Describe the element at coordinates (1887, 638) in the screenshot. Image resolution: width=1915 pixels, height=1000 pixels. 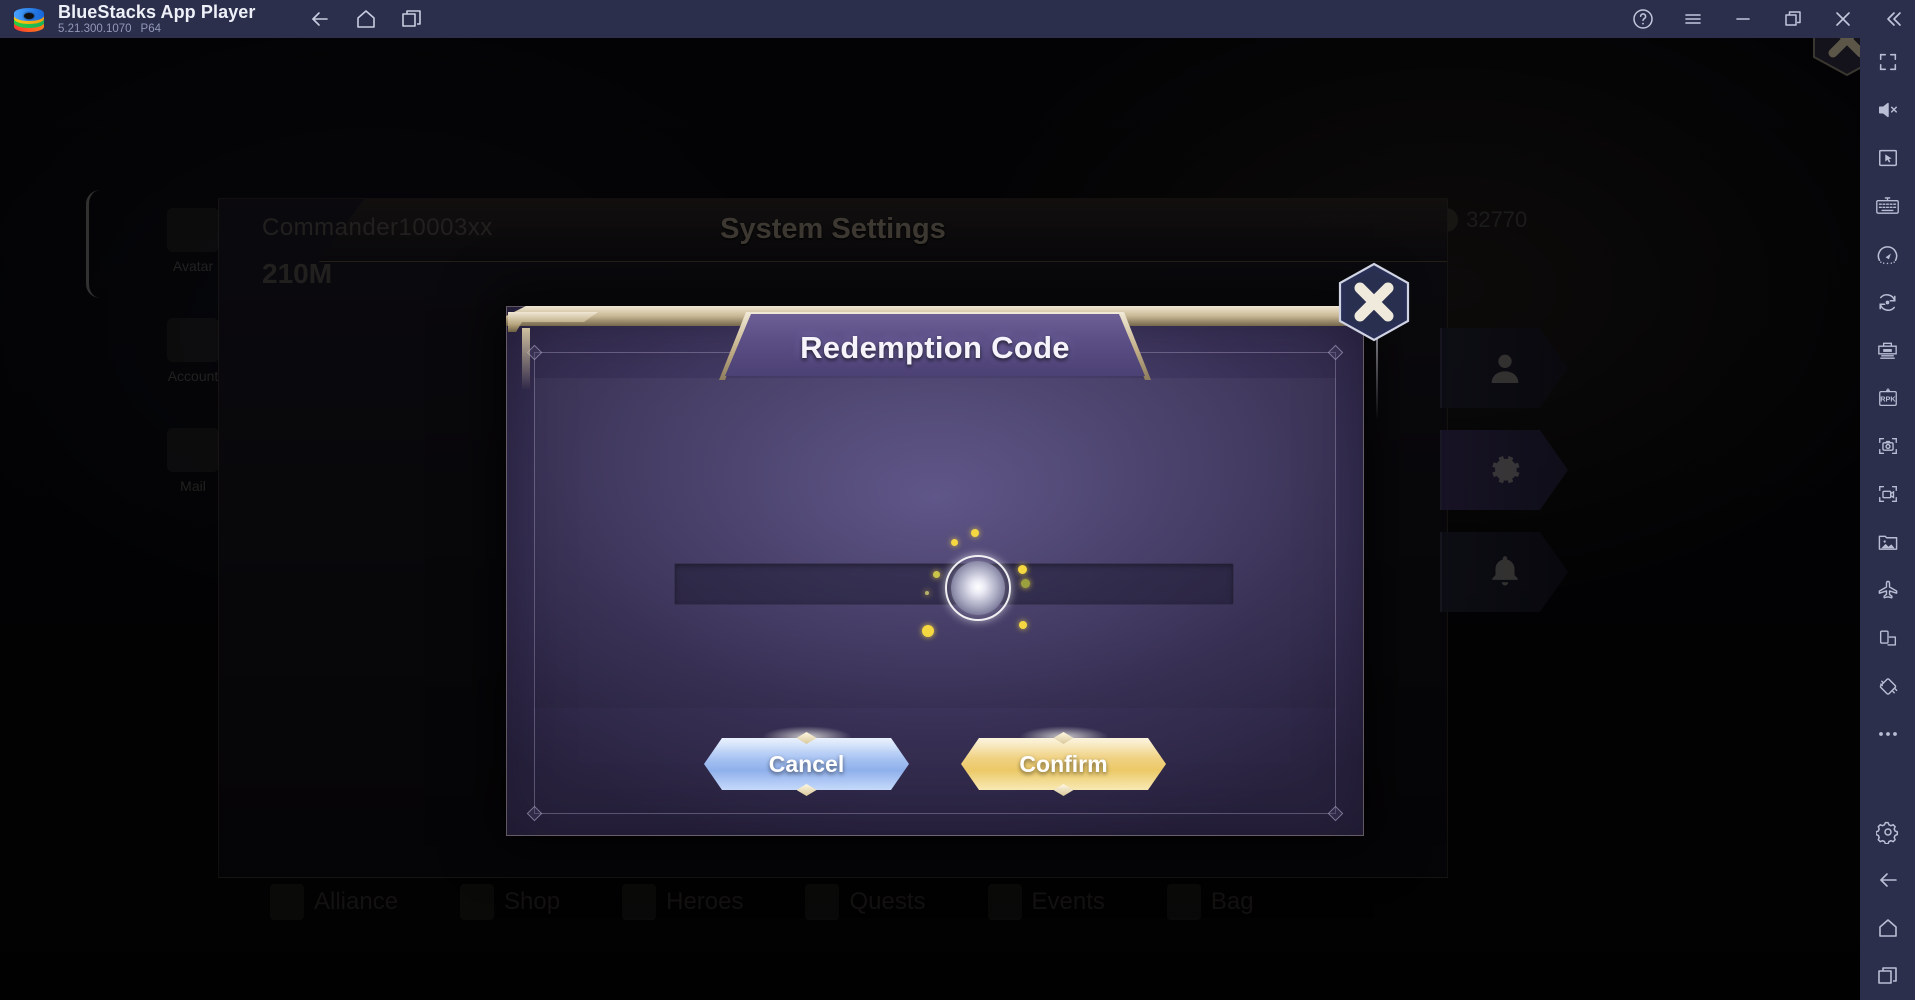
I see `multi-instance-button` at that location.